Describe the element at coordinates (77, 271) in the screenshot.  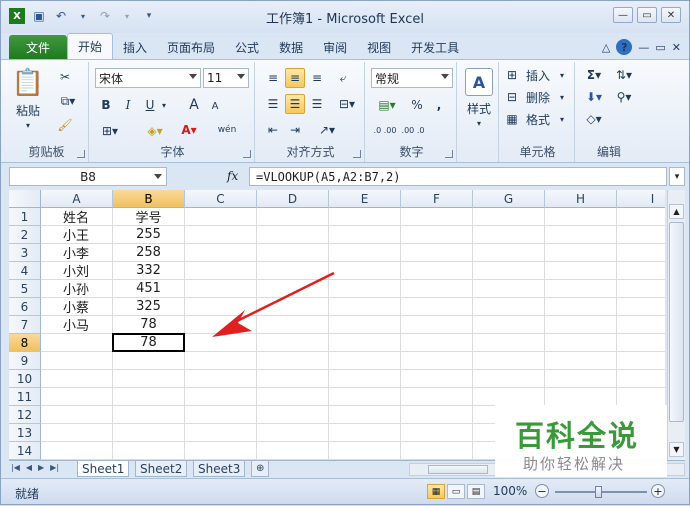
I see `cell-a4: 小刘` at that location.